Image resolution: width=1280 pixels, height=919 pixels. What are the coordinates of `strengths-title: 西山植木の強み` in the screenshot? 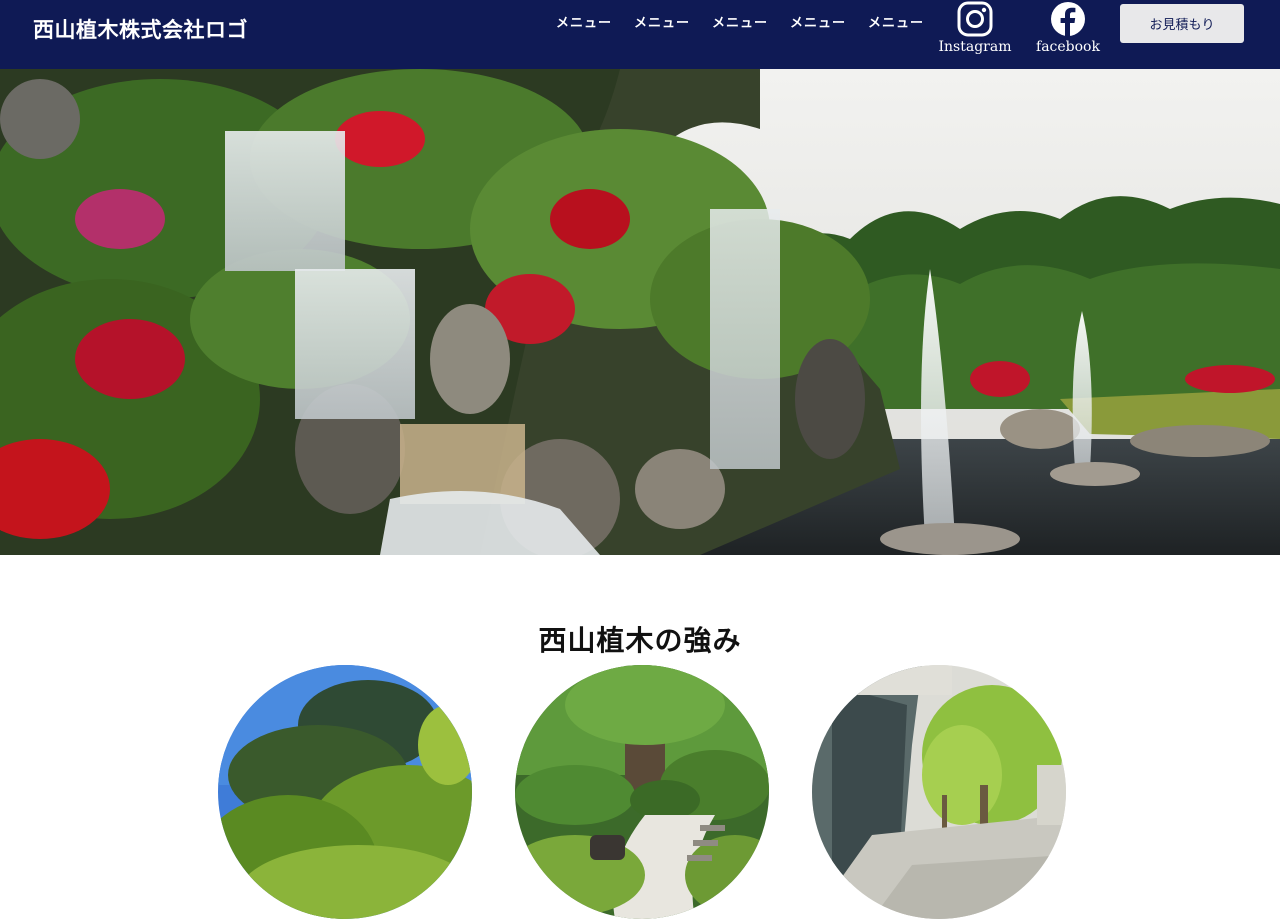 It's located at (640, 641).